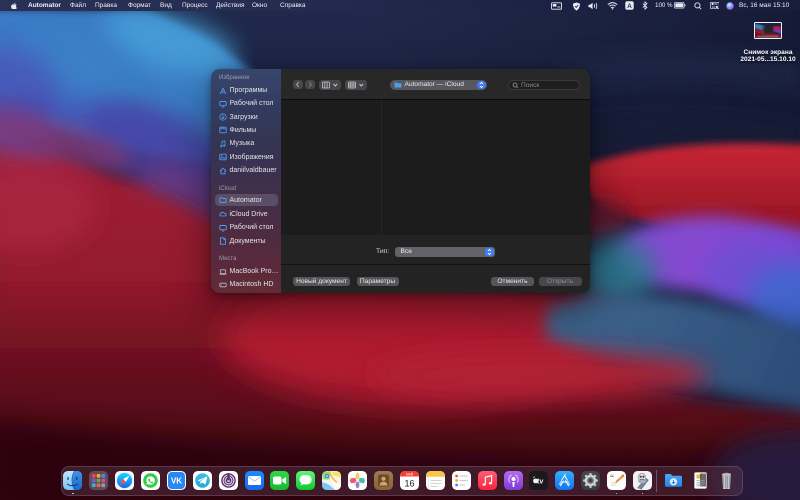 The width and height of the screenshot is (800, 500). I want to click on svg-text: A, so click(629, 6).